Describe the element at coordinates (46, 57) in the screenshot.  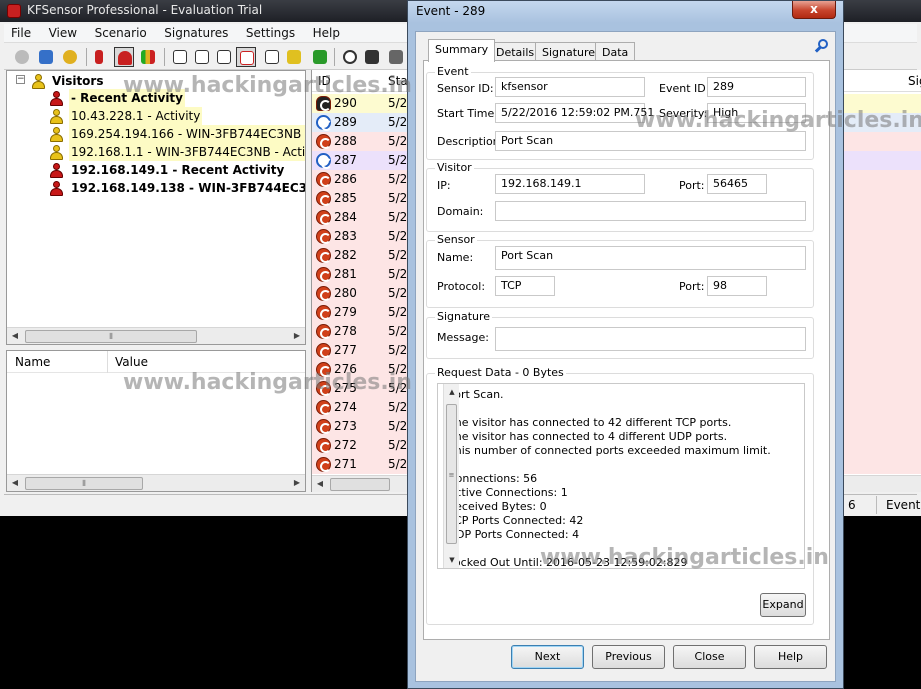
I see `network-icon` at that location.